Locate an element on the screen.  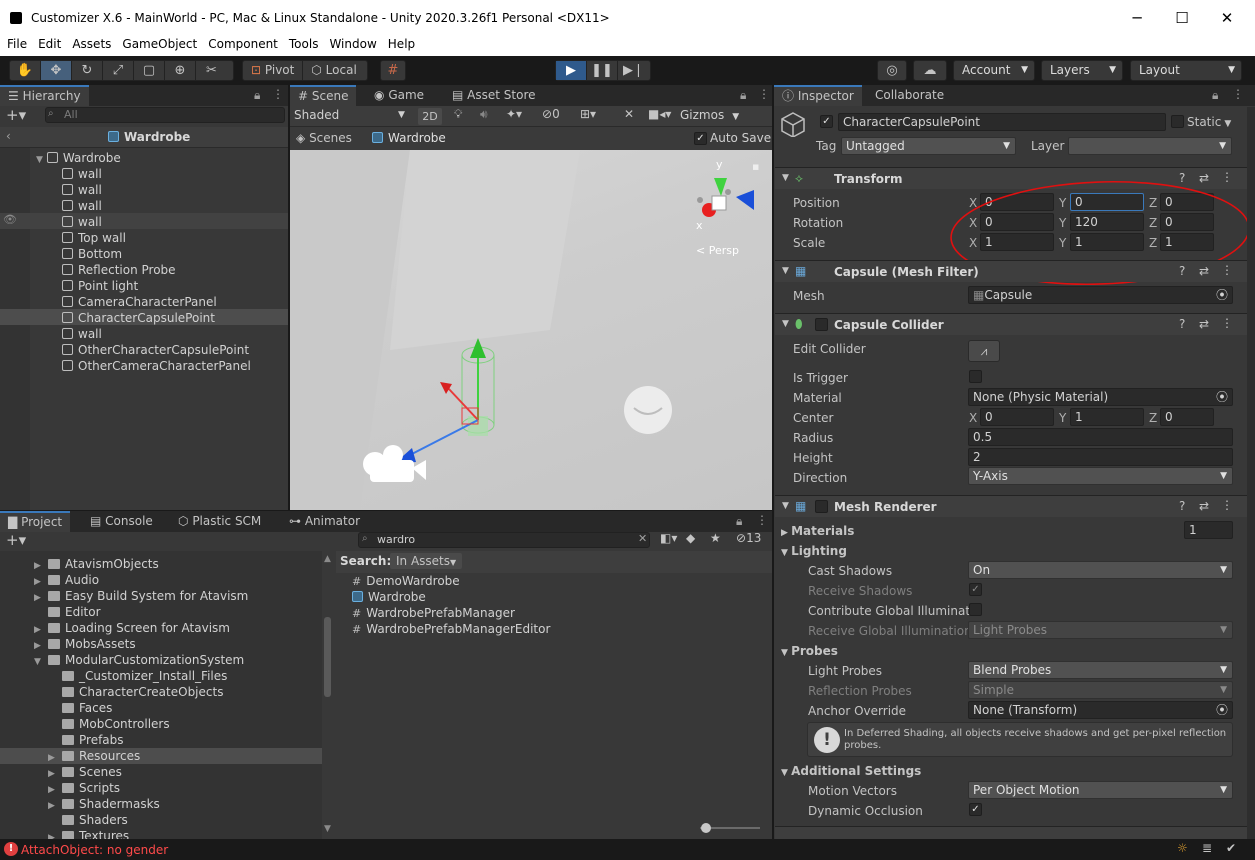
create-button: +▾ is located at coordinates (16, 540).